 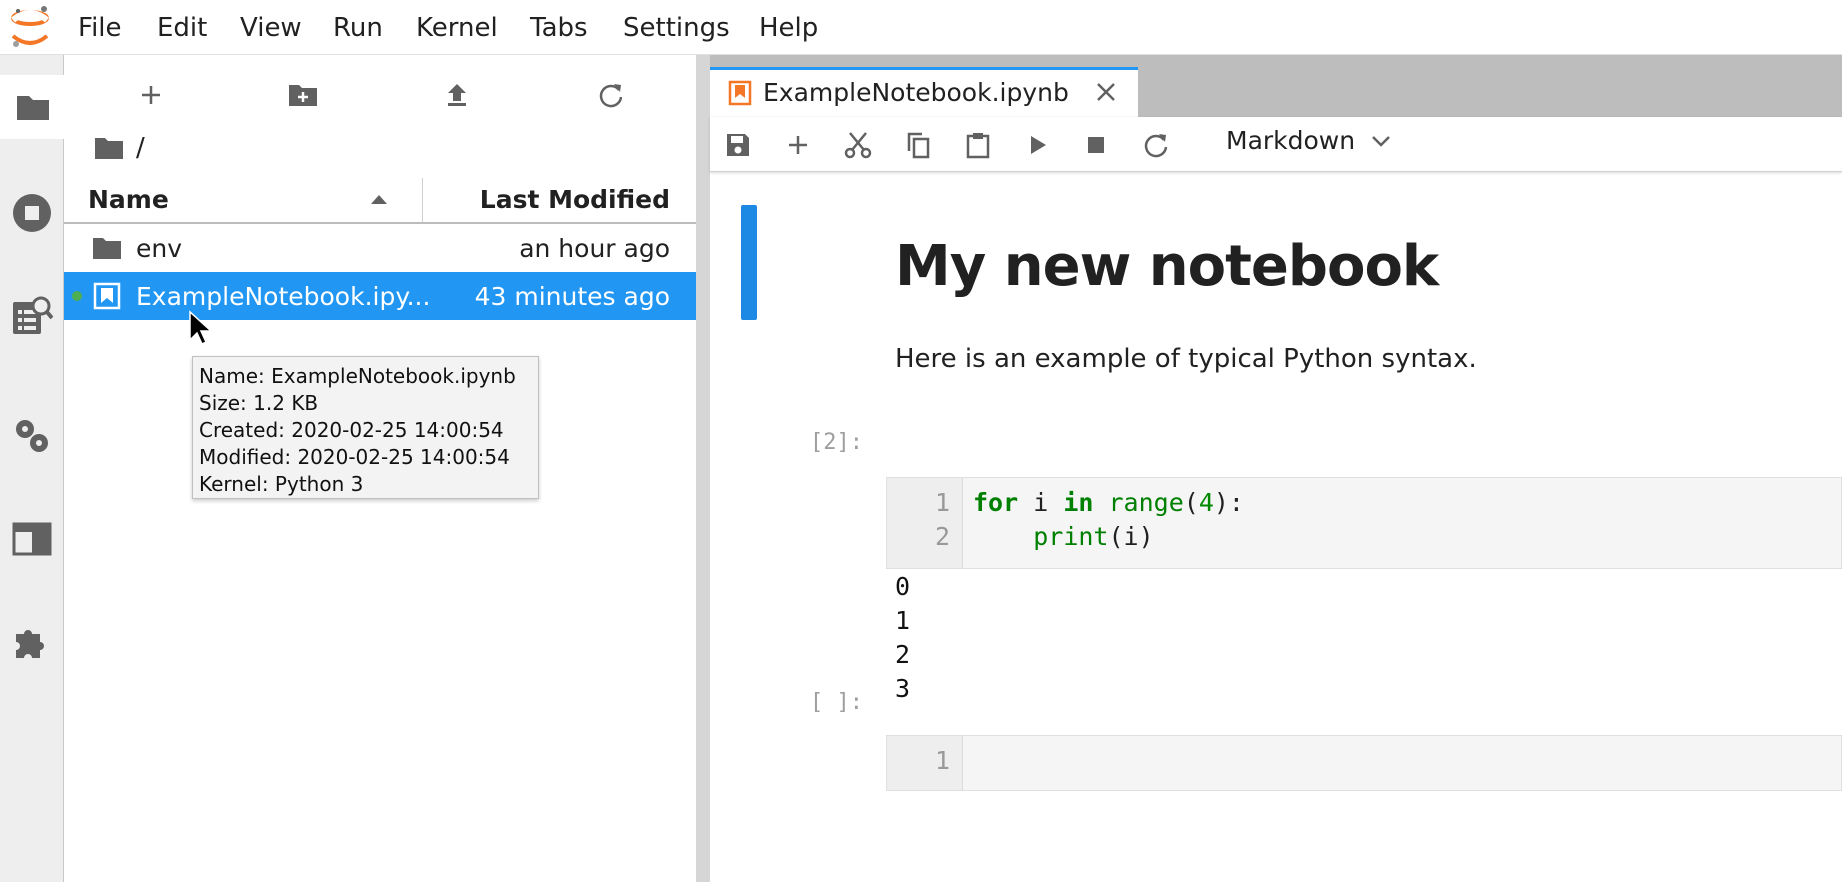 What do you see at coordinates (916, 92) in the screenshot?
I see `tab-label: ExampleNotebook.ipynb` at bounding box center [916, 92].